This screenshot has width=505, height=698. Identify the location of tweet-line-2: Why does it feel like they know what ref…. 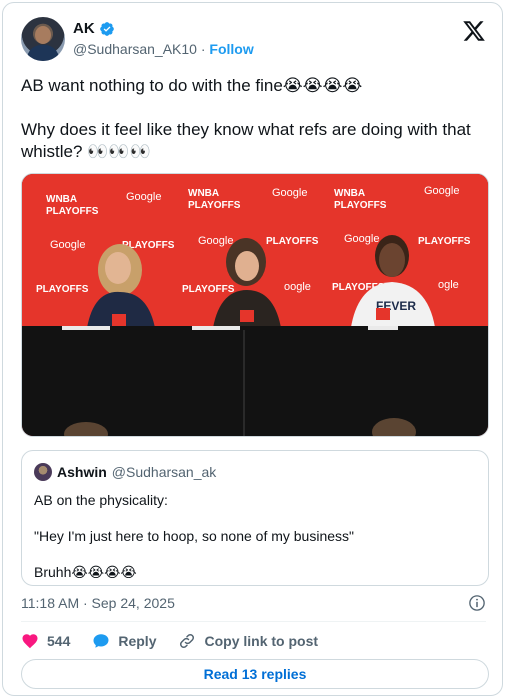
(246, 140).